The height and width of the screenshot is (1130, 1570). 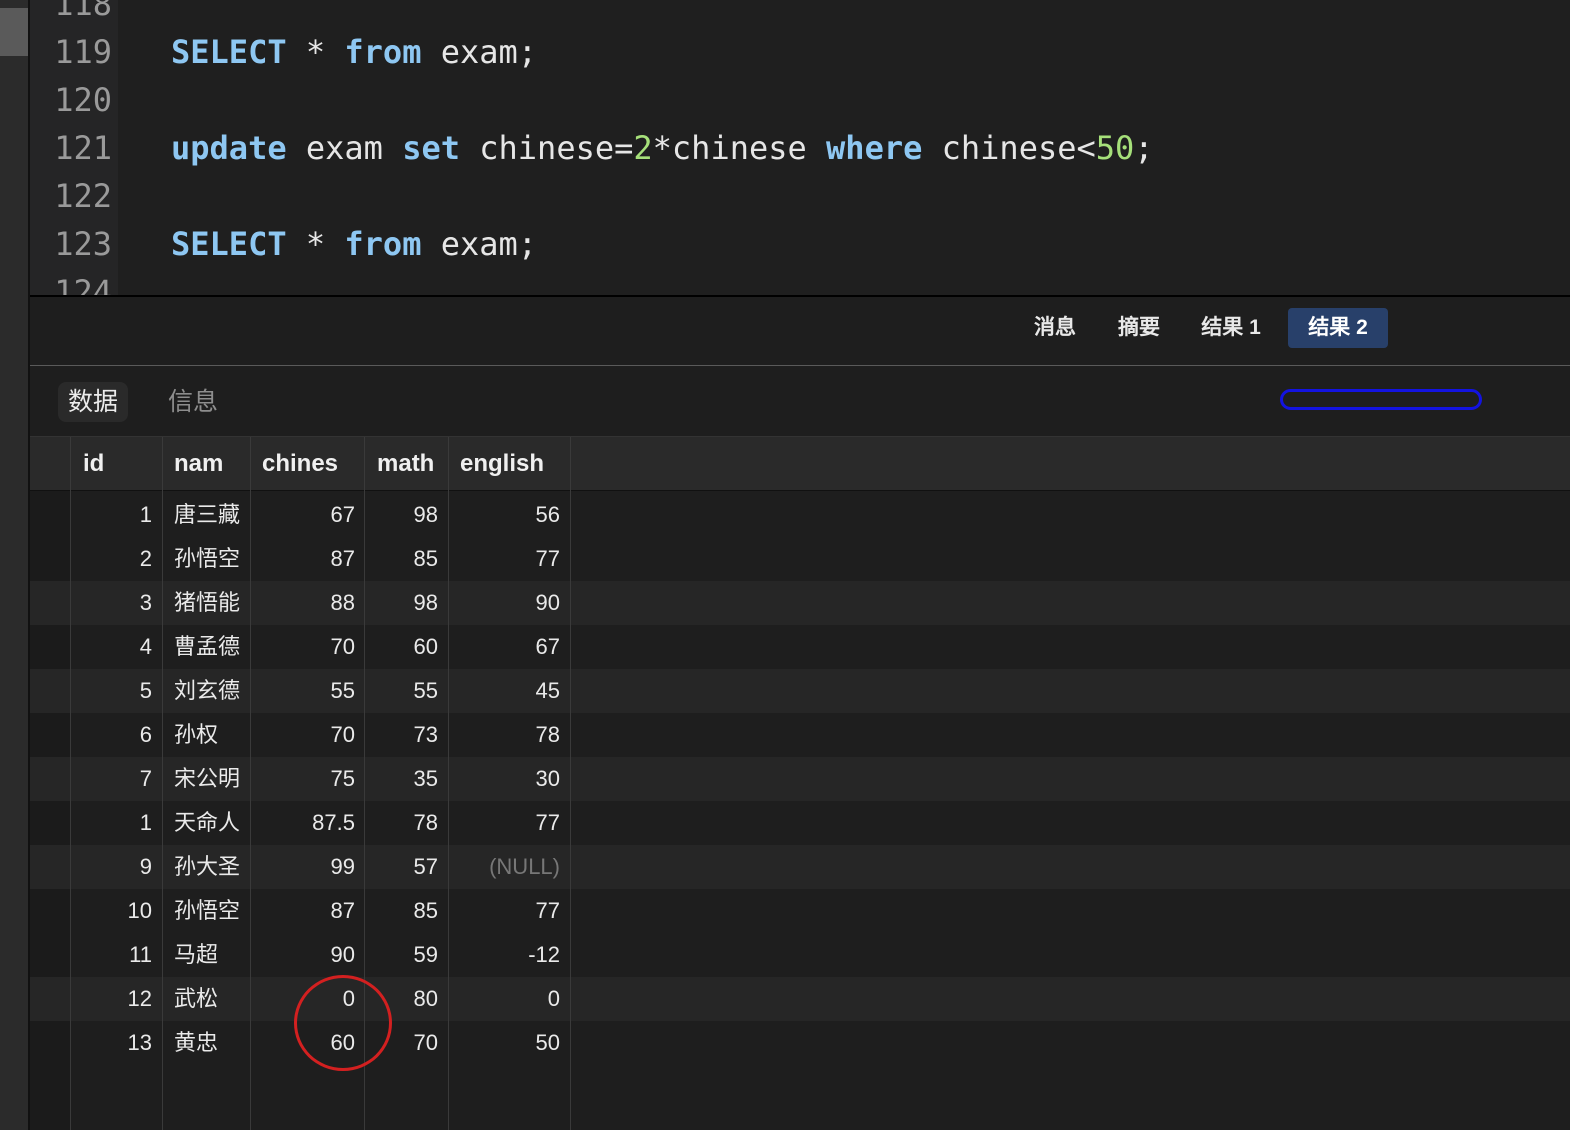 I want to click on cell-english: (NULL), so click(x=509, y=867).